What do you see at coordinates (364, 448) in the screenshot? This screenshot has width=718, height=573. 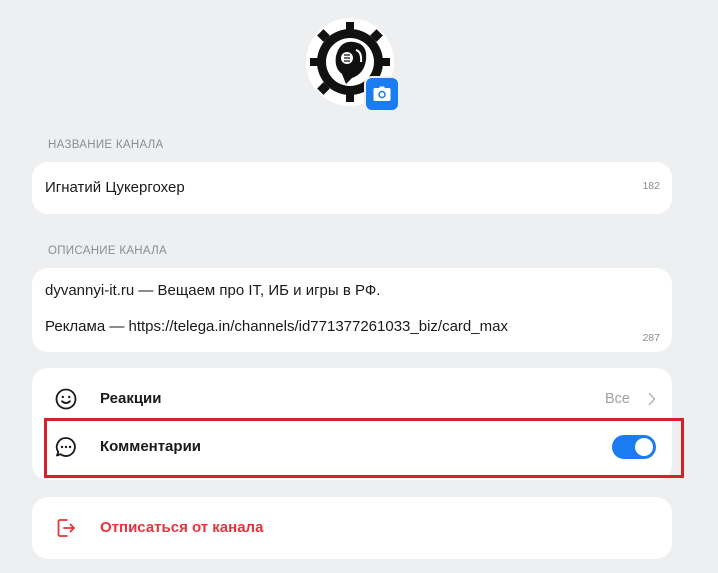 I see `comments-highlight-box` at bounding box center [364, 448].